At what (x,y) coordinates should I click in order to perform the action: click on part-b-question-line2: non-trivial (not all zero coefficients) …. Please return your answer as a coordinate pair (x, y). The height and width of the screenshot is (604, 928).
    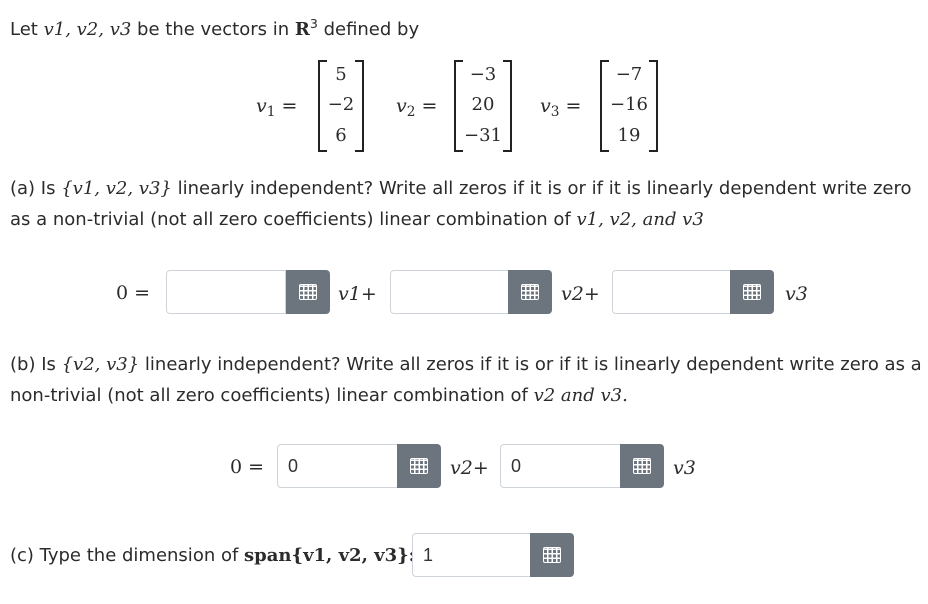
    Looking at the image, I should click on (319, 395).